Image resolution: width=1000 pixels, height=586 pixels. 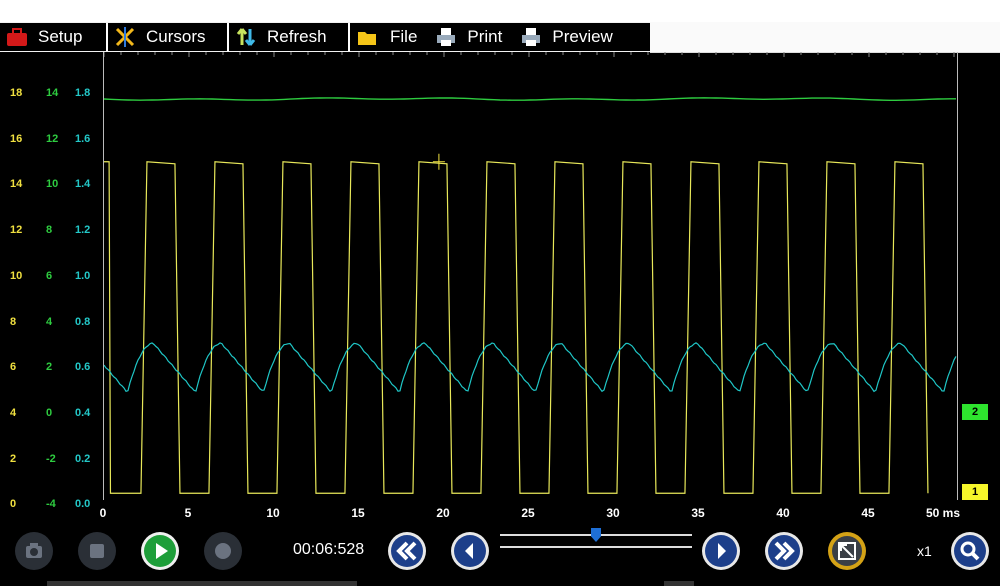 I want to click on channel-2-marker: 2, so click(x=975, y=412).